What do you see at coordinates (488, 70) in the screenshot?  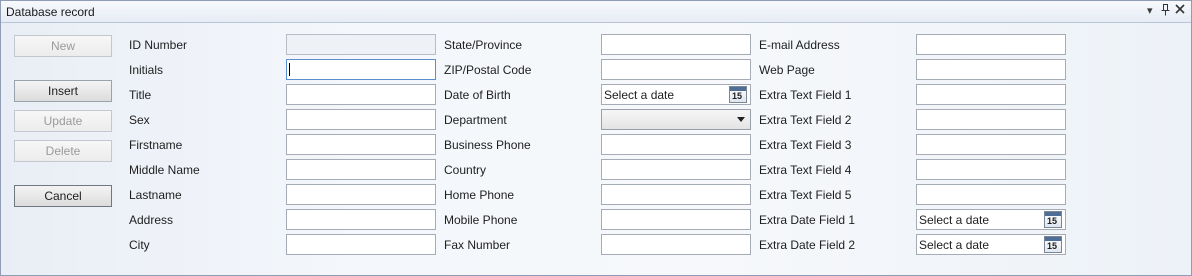 I see `label-zip-postal-code: ZIP/Postal Code` at bounding box center [488, 70].